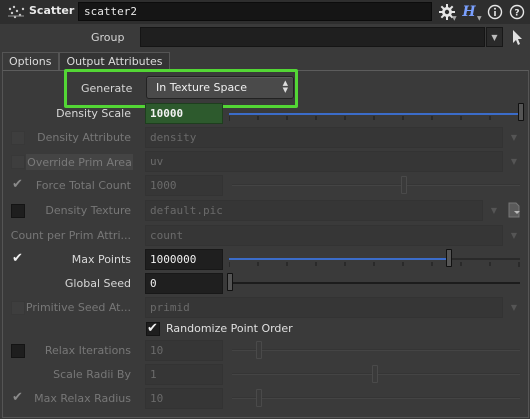  What do you see at coordinates (514, 161) in the screenshot?
I see `override-prim-area-dropdown: ▼` at bounding box center [514, 161].